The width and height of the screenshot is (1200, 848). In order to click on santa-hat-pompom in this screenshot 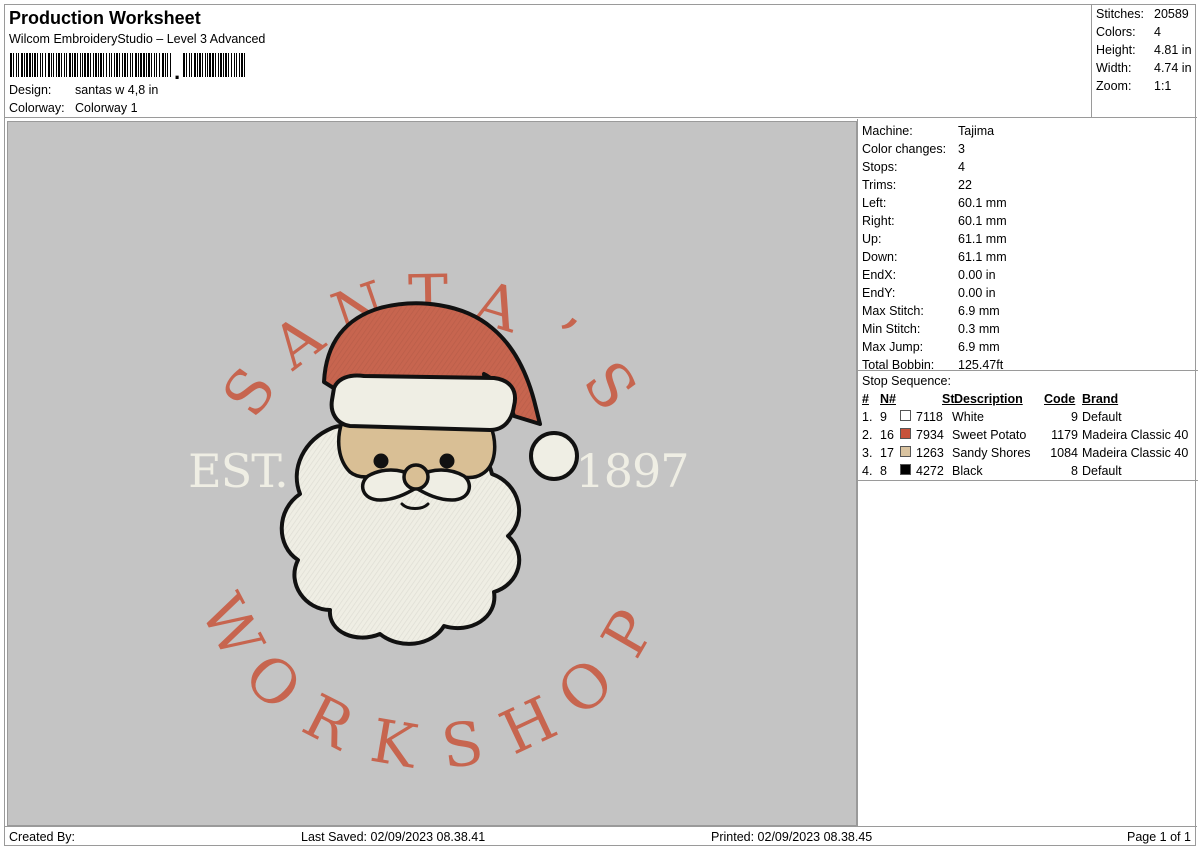, I will do `click(554, 456)`.